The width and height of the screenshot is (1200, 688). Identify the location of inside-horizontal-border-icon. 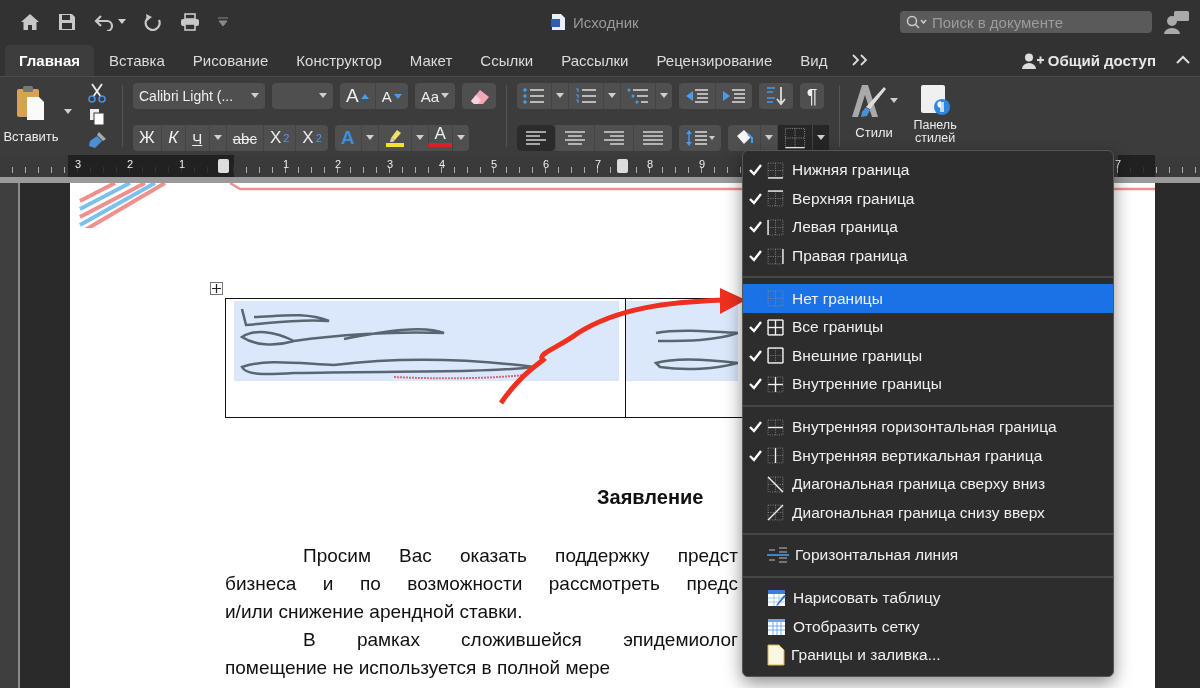
(775, 427).